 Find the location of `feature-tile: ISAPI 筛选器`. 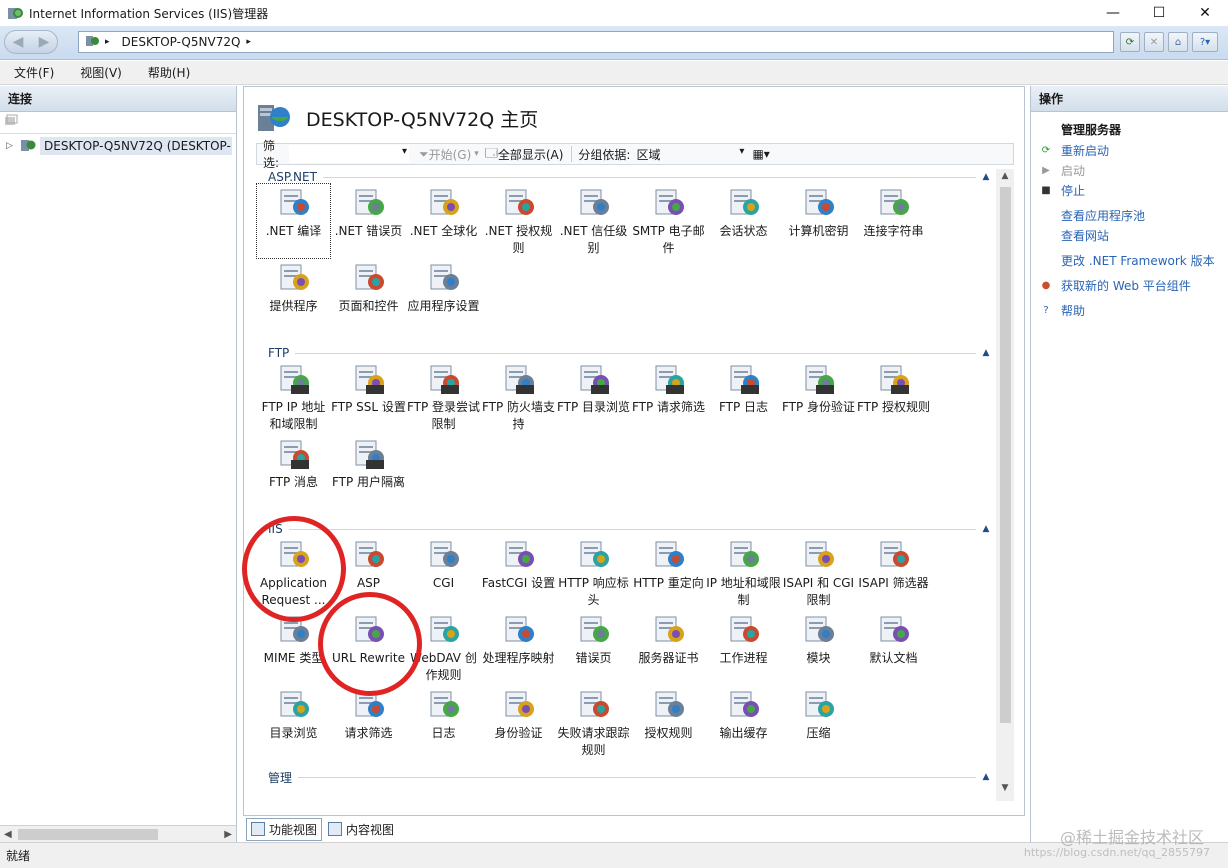

feature-tile: ISAPI 筛选器 is located at coordinates (893, 573).